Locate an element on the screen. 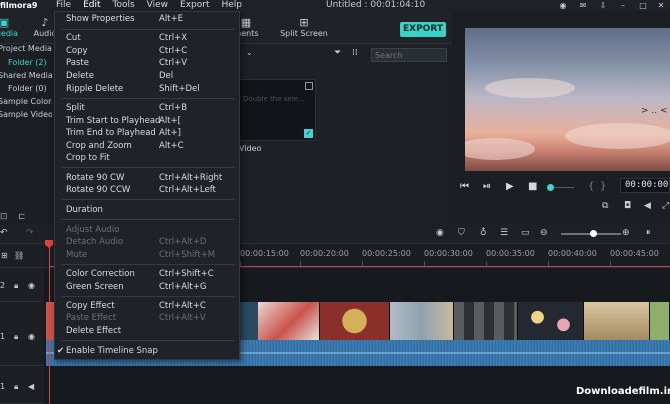 This screenshot has width=670, height=404. menu-item-mute: Mute Ctrl+Shift+M is located at coordinates (148, 255).